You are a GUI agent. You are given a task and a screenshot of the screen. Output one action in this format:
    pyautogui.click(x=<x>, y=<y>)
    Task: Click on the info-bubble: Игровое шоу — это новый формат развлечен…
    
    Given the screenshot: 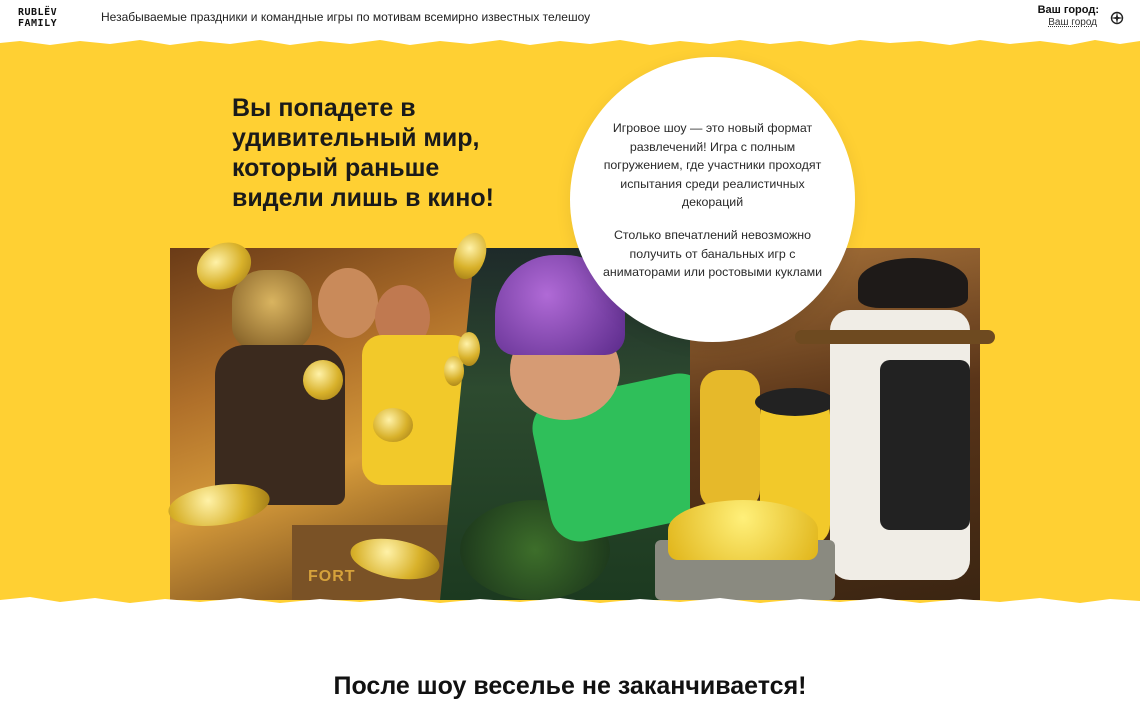 What is the action you would take?
    pyautogui.click(x=712, y=199)
    